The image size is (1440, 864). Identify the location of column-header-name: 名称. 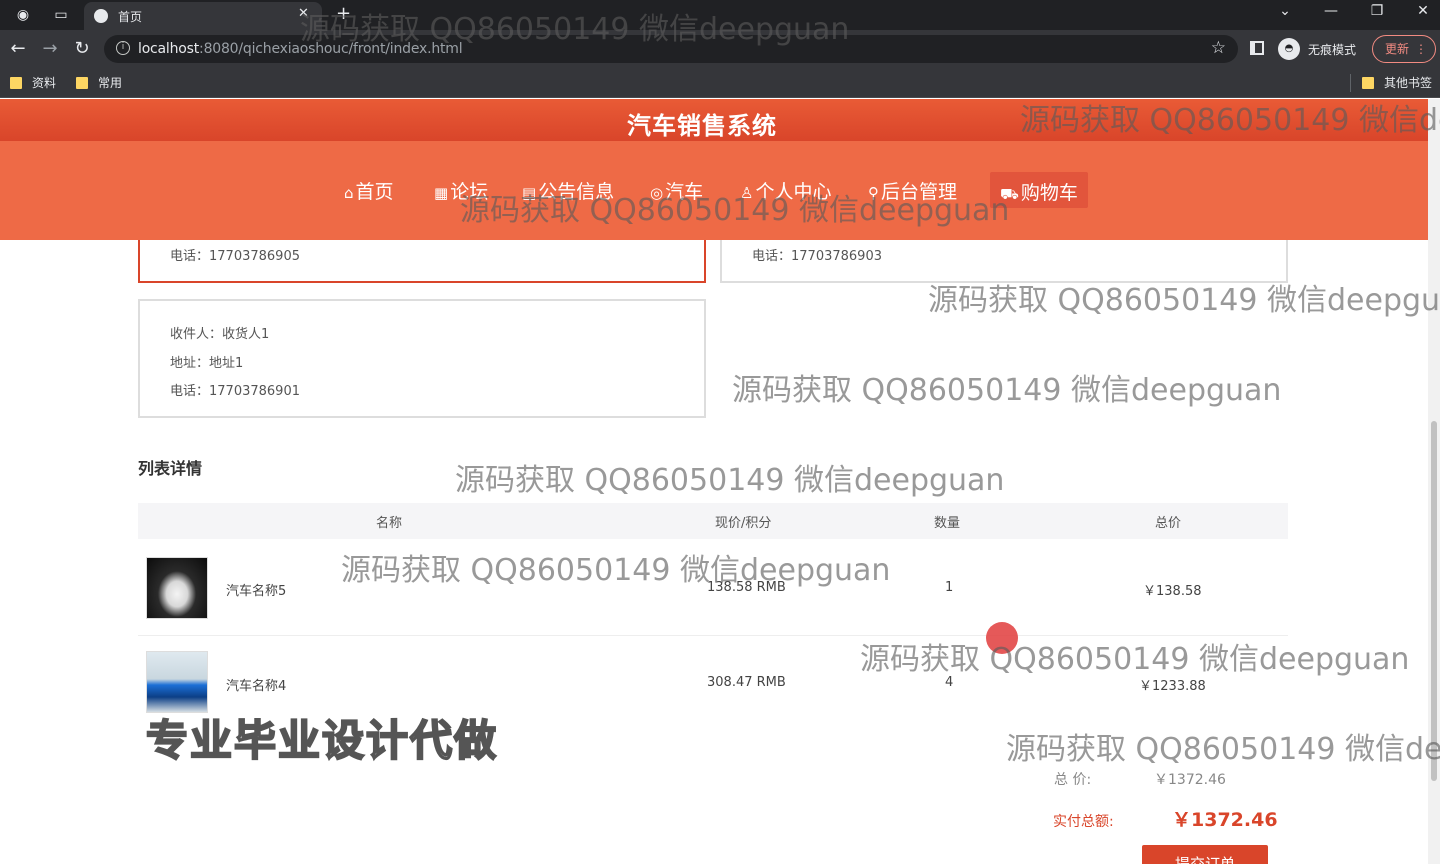
(389, 523).